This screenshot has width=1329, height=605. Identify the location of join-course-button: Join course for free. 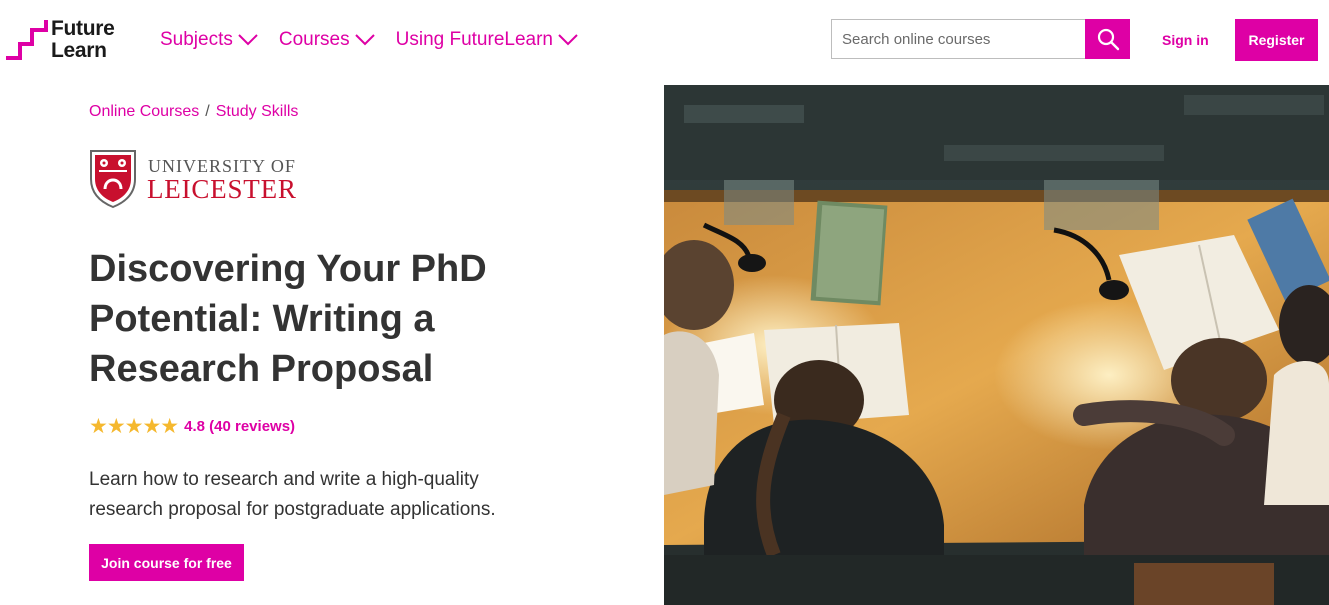
(166, 562).